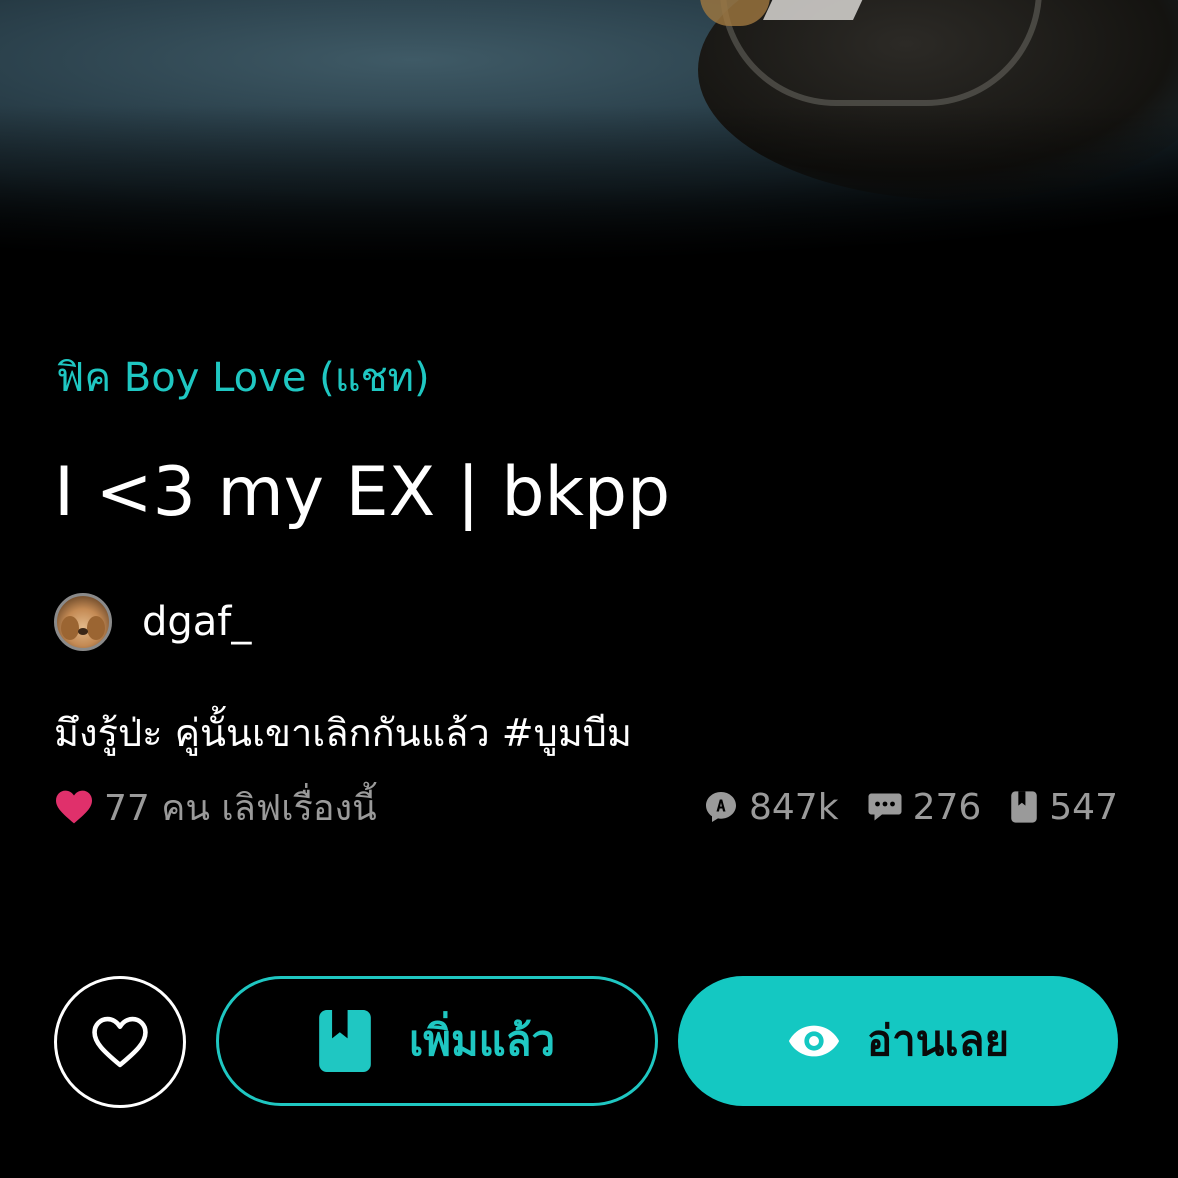  I want to click on eye-icon, so click(813, 1041).